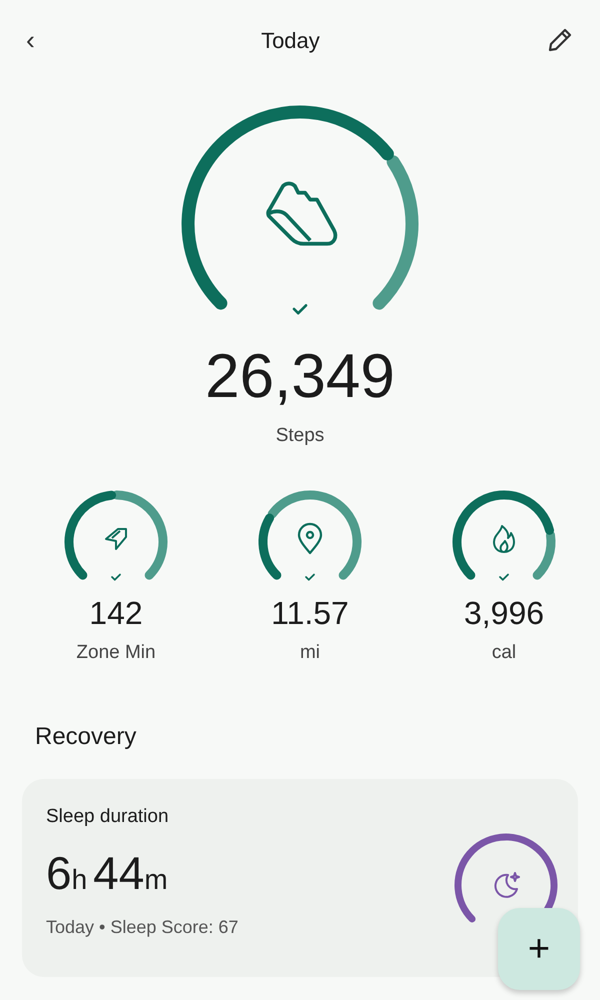  What do you see at coordinates (108, 817) in the screenshot?
I see `card-title: Sleep duration` at bounding box center [108, 817].